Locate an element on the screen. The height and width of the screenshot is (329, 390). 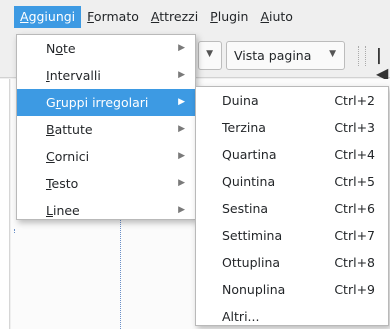
shortcut-label: Ctrl+4 is located at coordinates (354, 154).